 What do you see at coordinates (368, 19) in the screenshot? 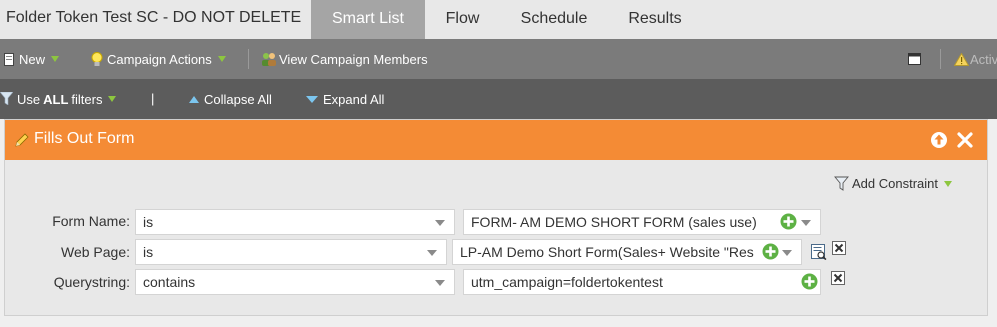
I see `tab-smart-list: Smart List` at bounding box center [368, 19].